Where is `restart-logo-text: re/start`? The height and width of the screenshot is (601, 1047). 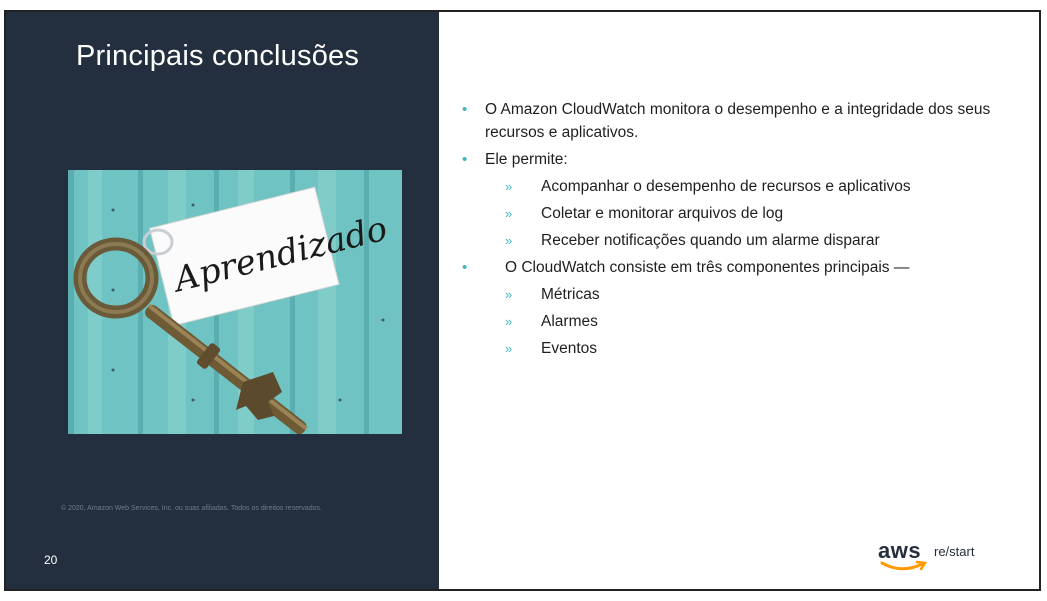
restart-logo-text: re/start is located at coordinates (954, 551).